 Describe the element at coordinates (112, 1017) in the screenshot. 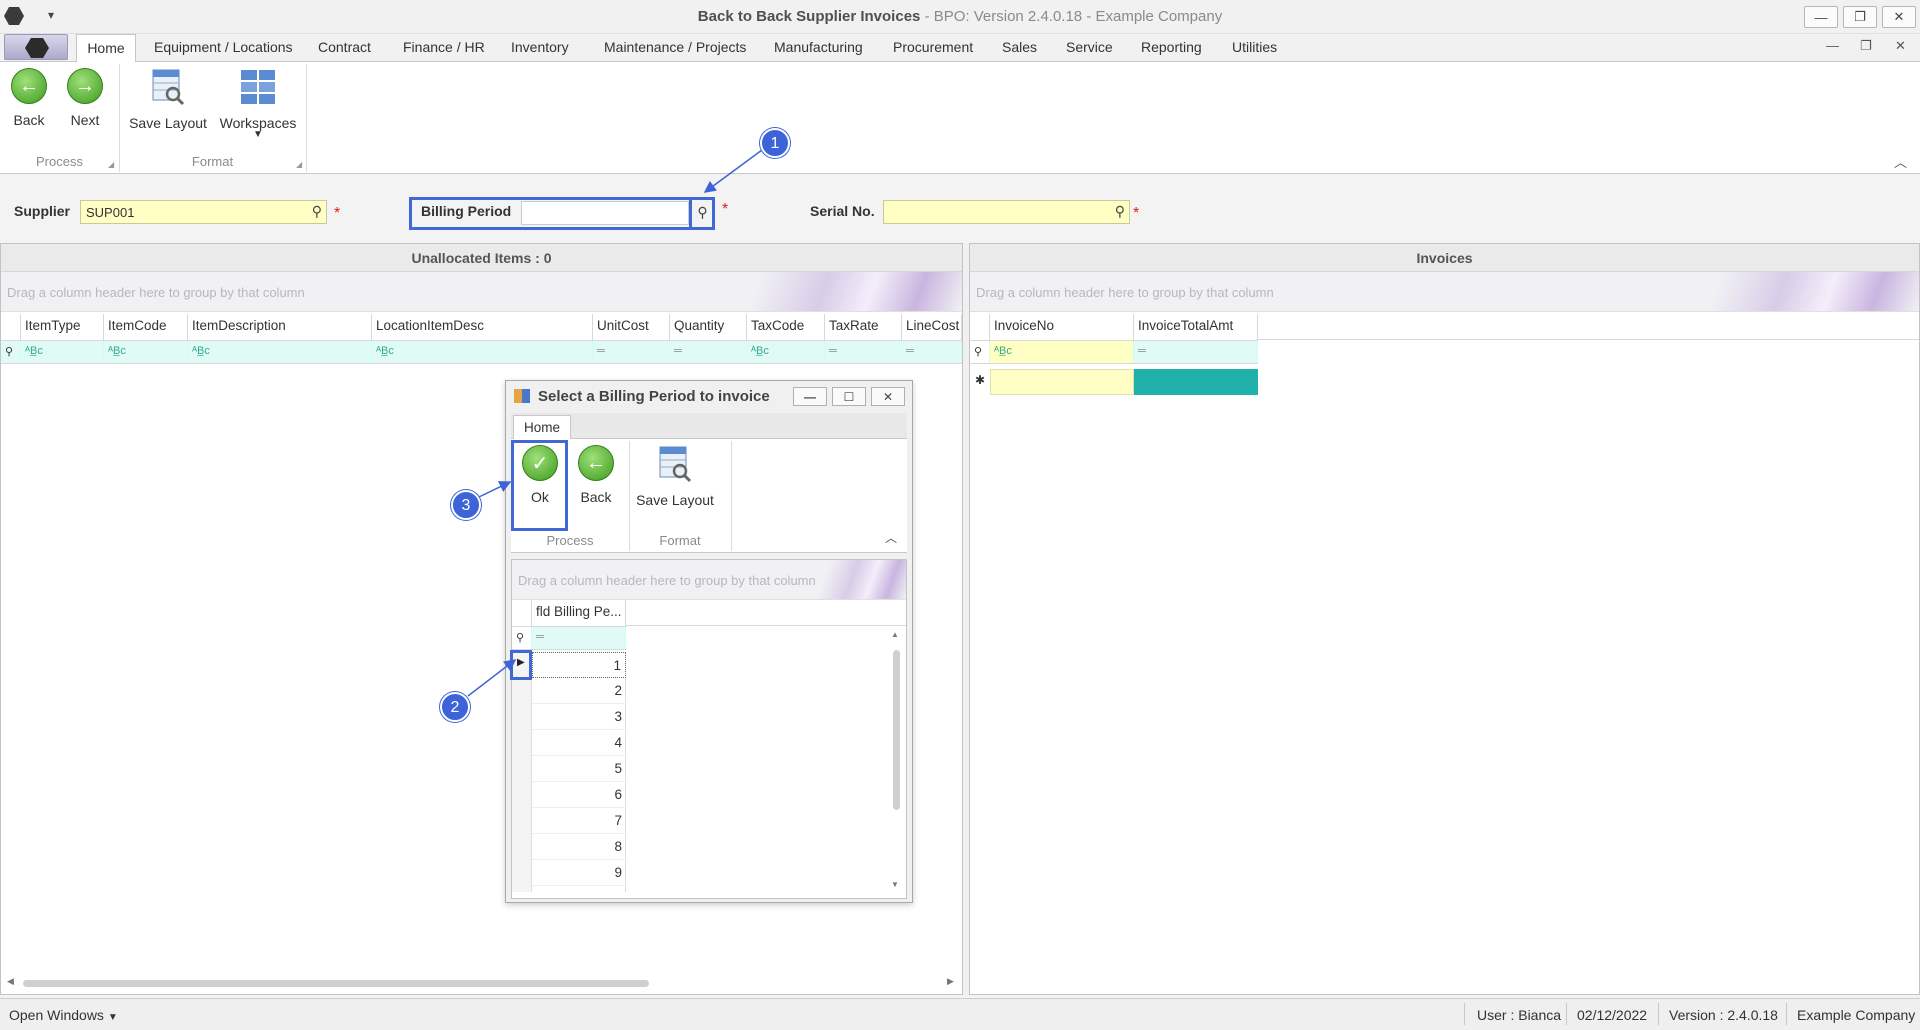

I see `chevron-down-icon: ▼` at that location.